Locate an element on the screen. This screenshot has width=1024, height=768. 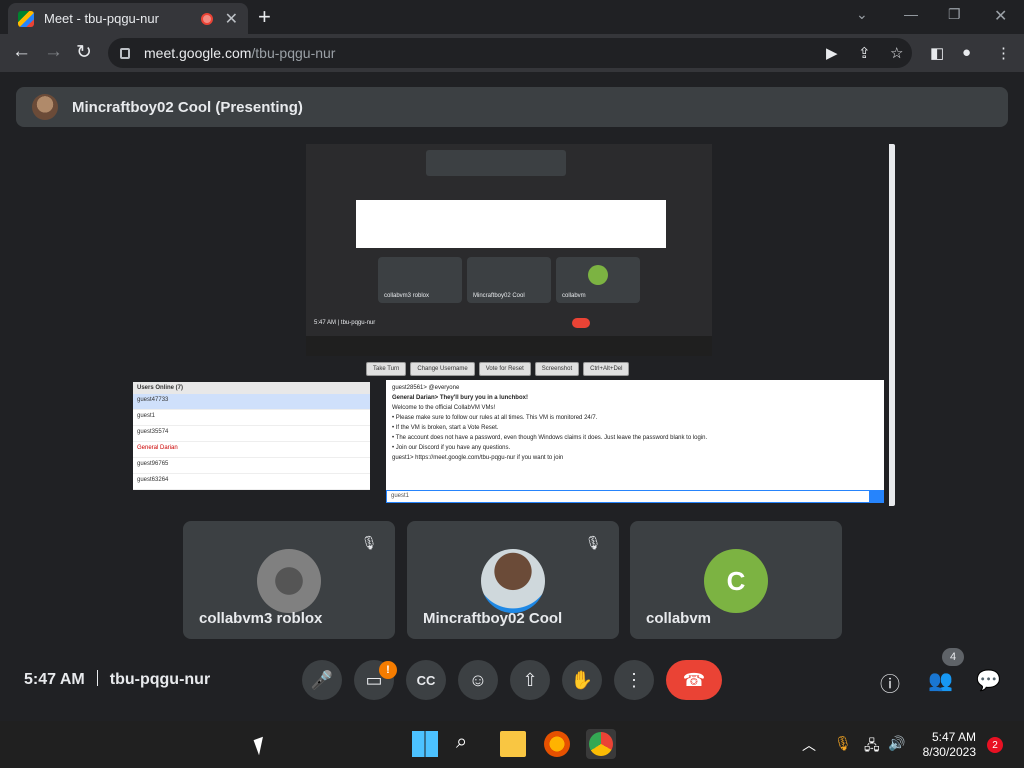
chat-line: guest28561> @everyone is located at coordinates (426, 388).